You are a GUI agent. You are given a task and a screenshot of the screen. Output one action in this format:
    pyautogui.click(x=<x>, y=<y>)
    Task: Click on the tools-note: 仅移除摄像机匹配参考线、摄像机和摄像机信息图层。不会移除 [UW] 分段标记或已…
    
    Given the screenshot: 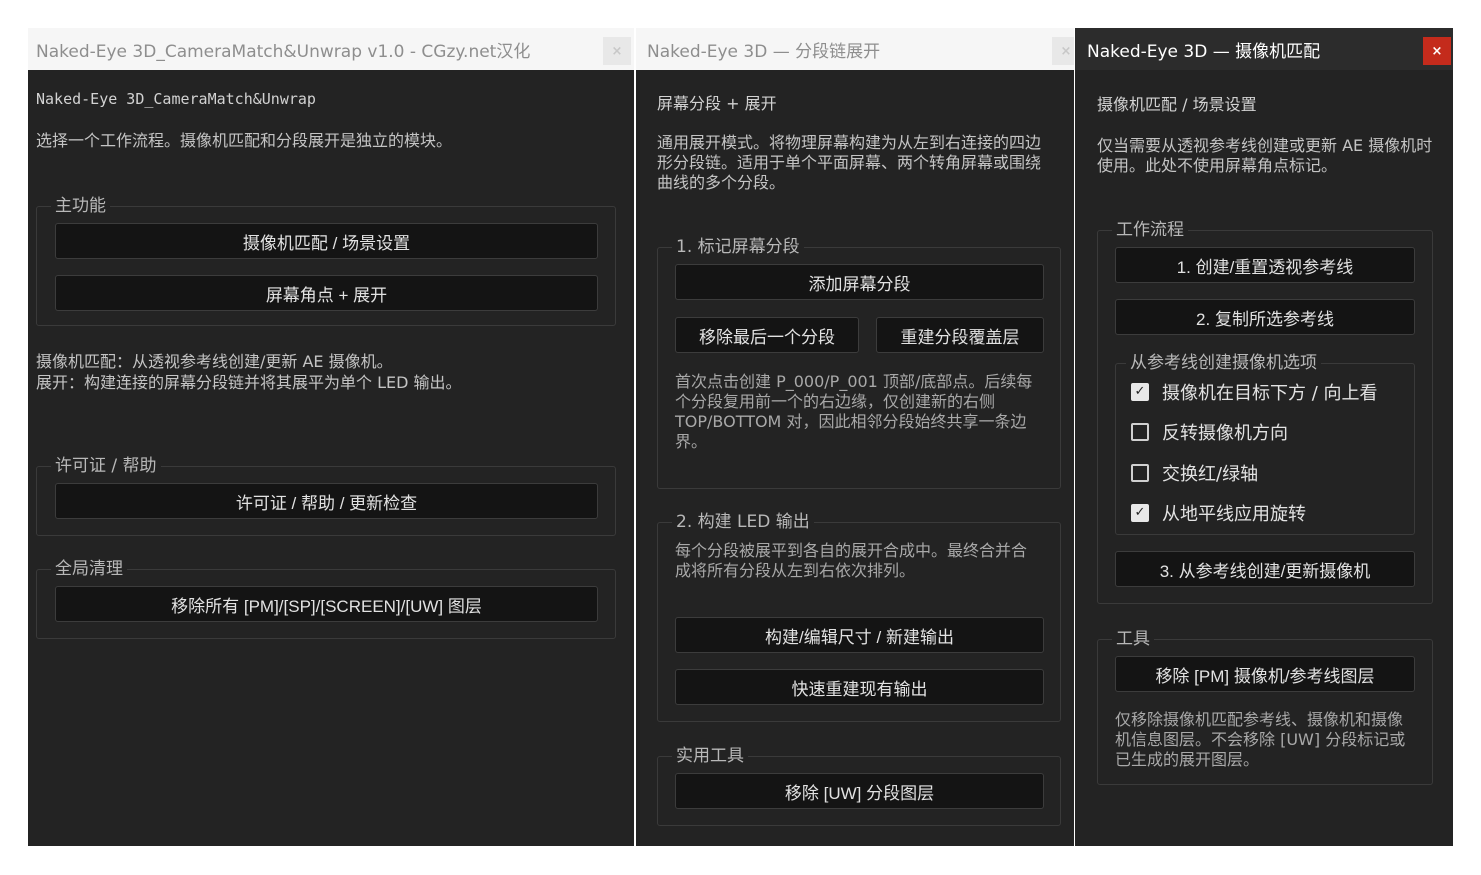 What is the action you would take?
    pyautogui.click(x=1260, y=739)
    